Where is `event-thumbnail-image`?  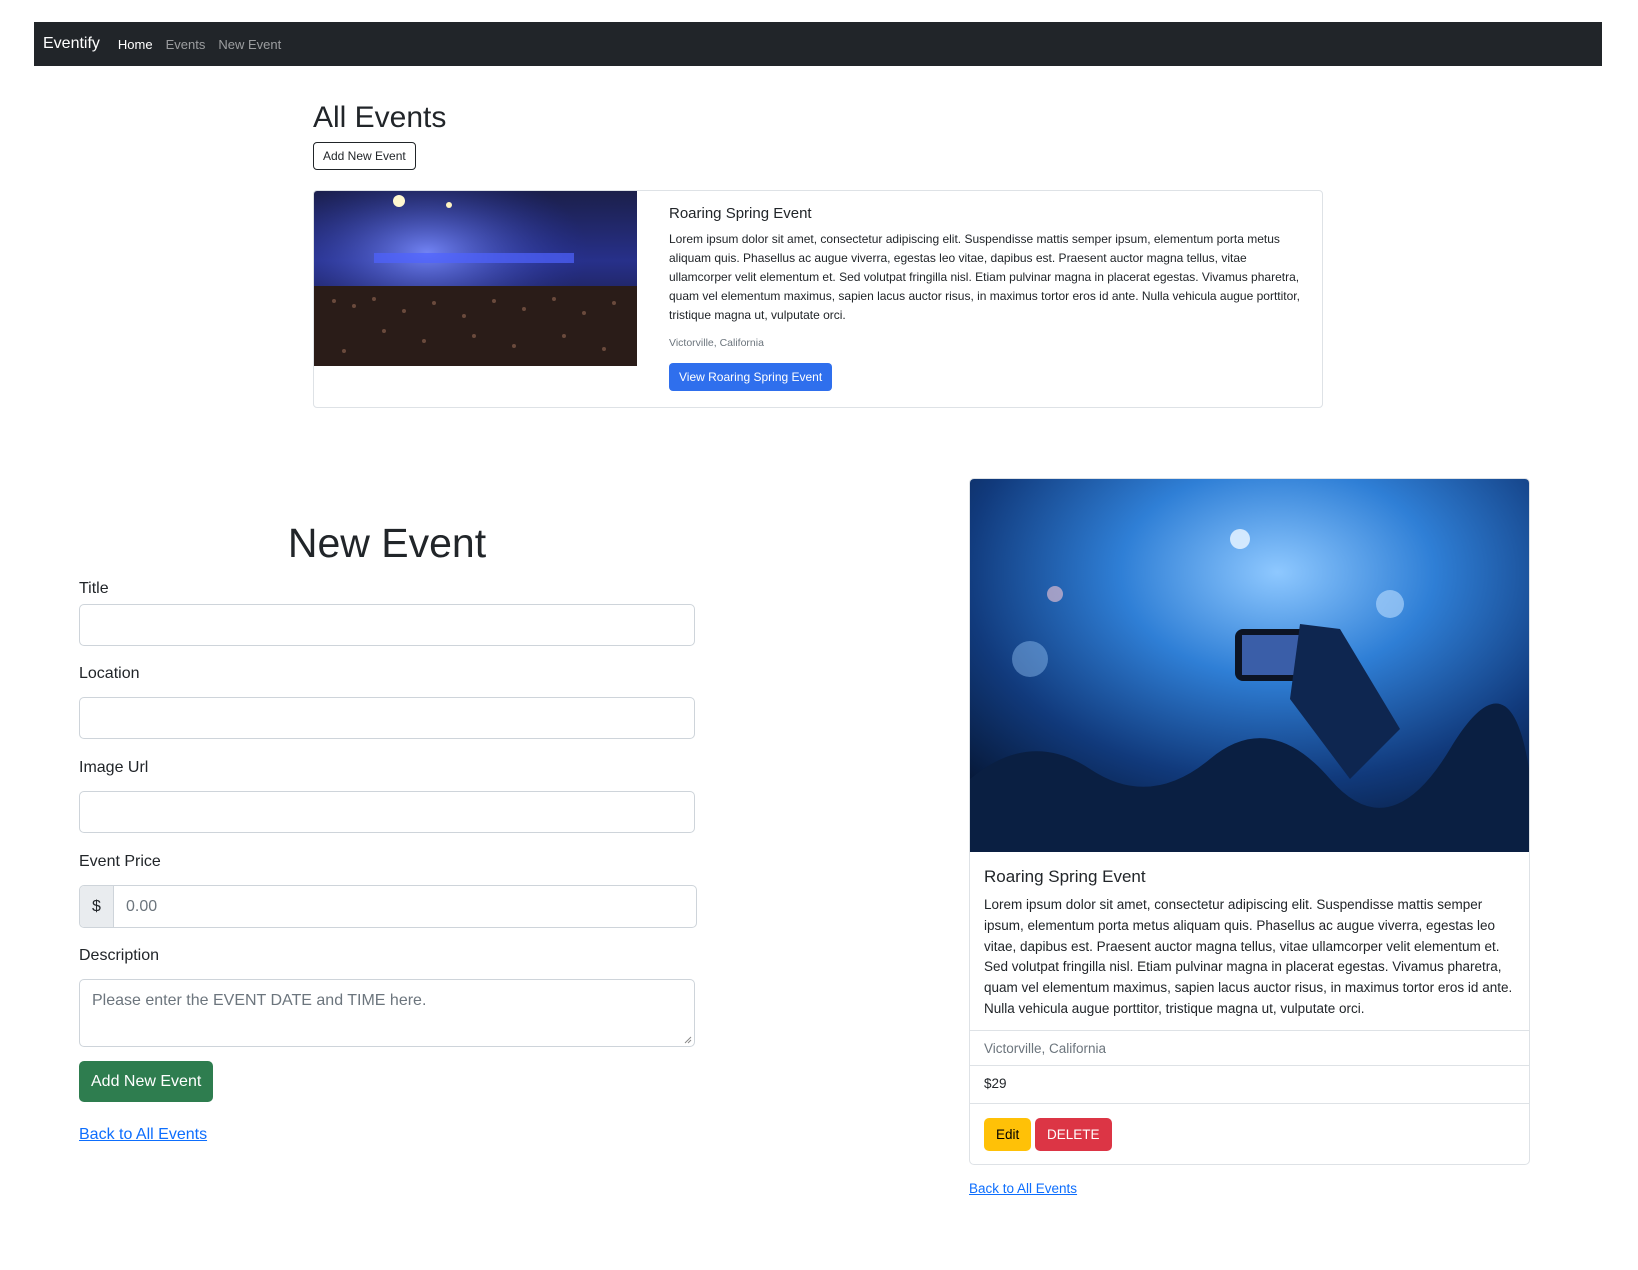 event-thumbnail-image is located at coordinates (475, 278).